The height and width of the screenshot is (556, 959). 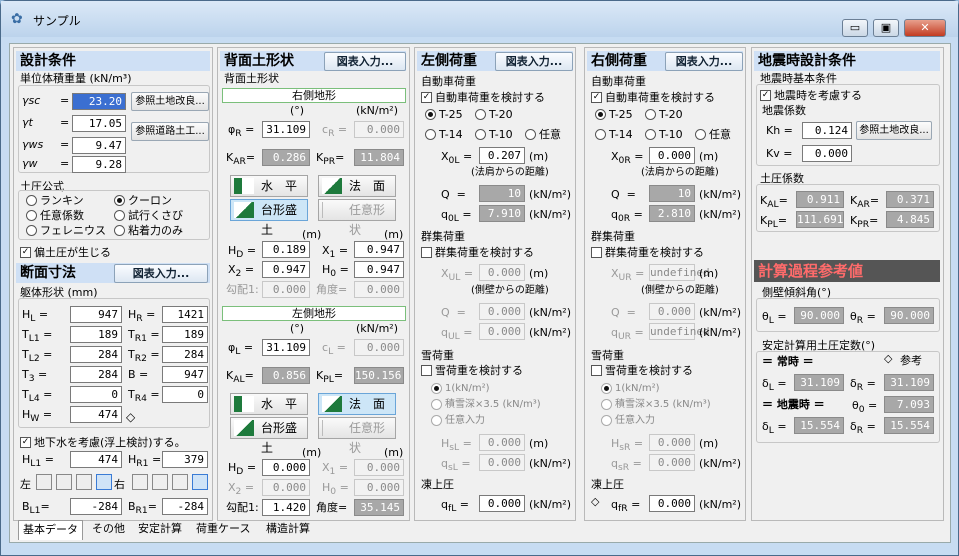 I want to click on right-x0-input: 0.000, so click(x=672, y=155).